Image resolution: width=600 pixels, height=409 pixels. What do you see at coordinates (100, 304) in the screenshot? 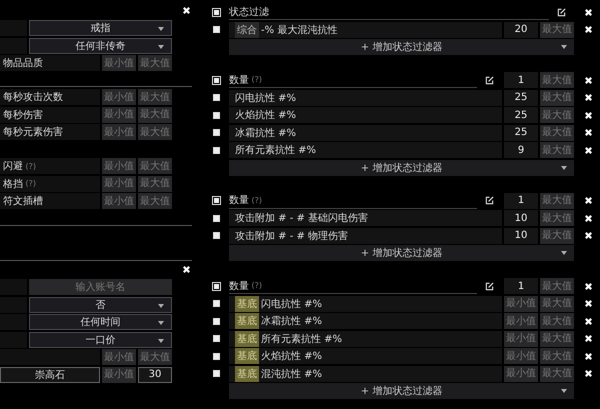
I see `dropdown: 否` at bounding box center [100, 304].